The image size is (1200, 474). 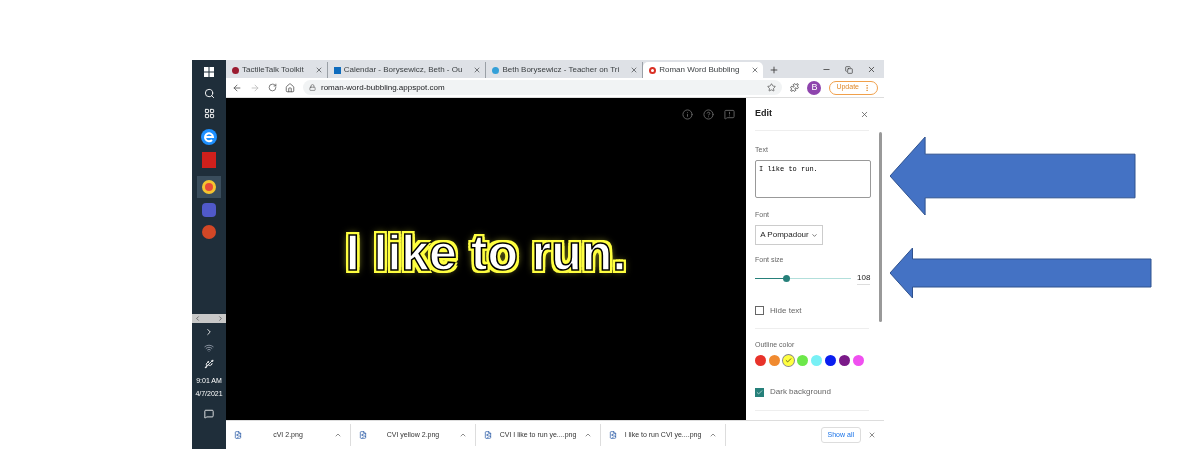 What do you see at coordinates (773, 70) in the screenshot?
I see `new-tab-icon` at bounding box center [773, 70].